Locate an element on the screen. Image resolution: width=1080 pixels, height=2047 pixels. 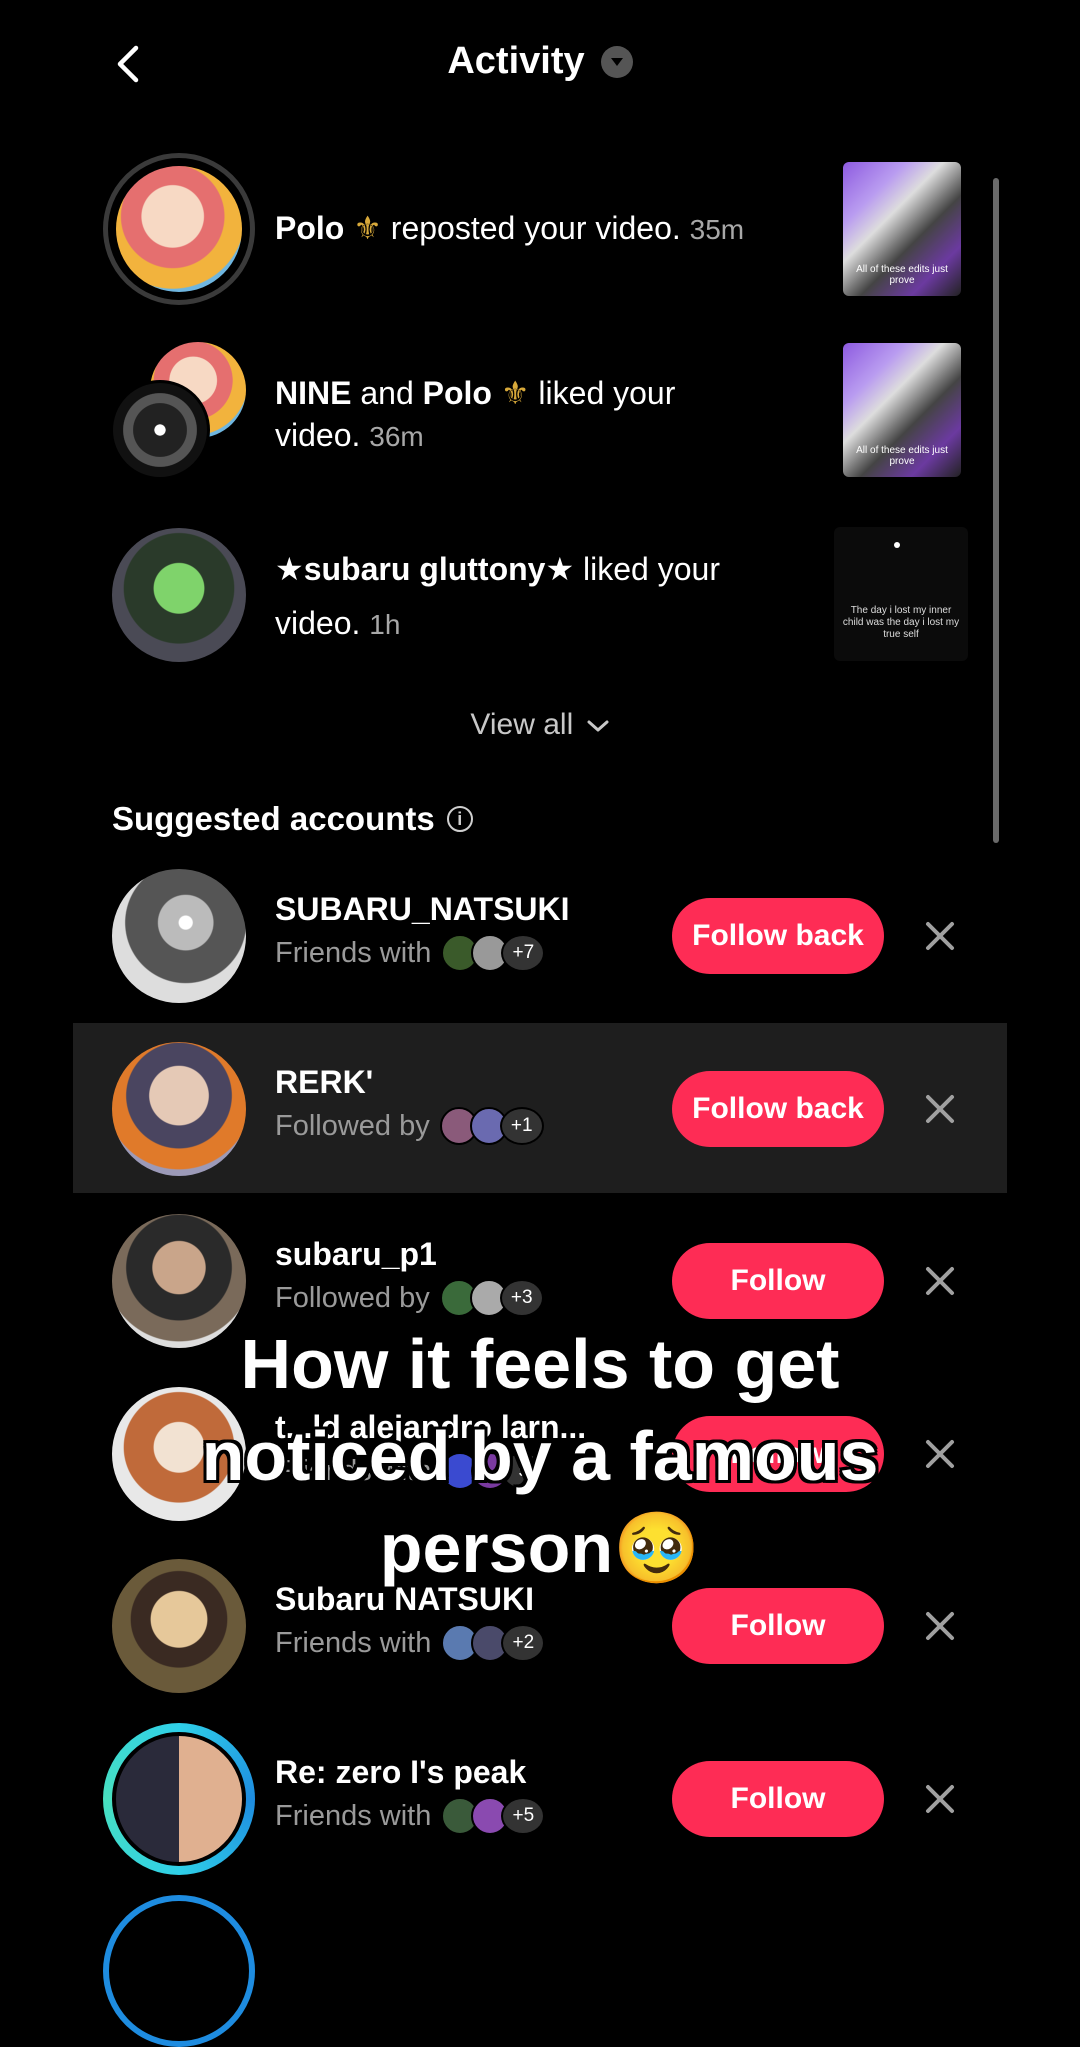
section-title: Suggested accounts is located at coordinates (273, 818).